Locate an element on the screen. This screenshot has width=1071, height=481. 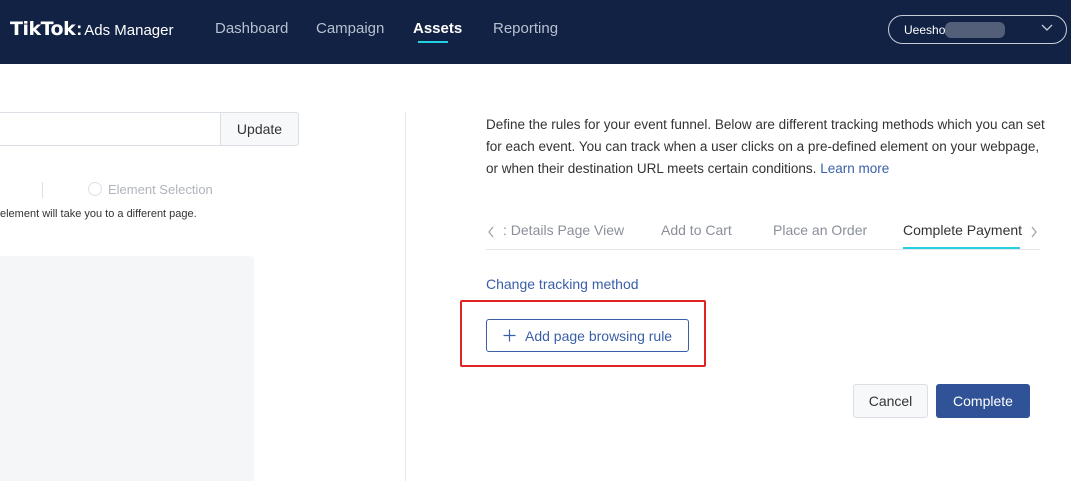
chevron-left-icon is located at coordinates (491, 232).